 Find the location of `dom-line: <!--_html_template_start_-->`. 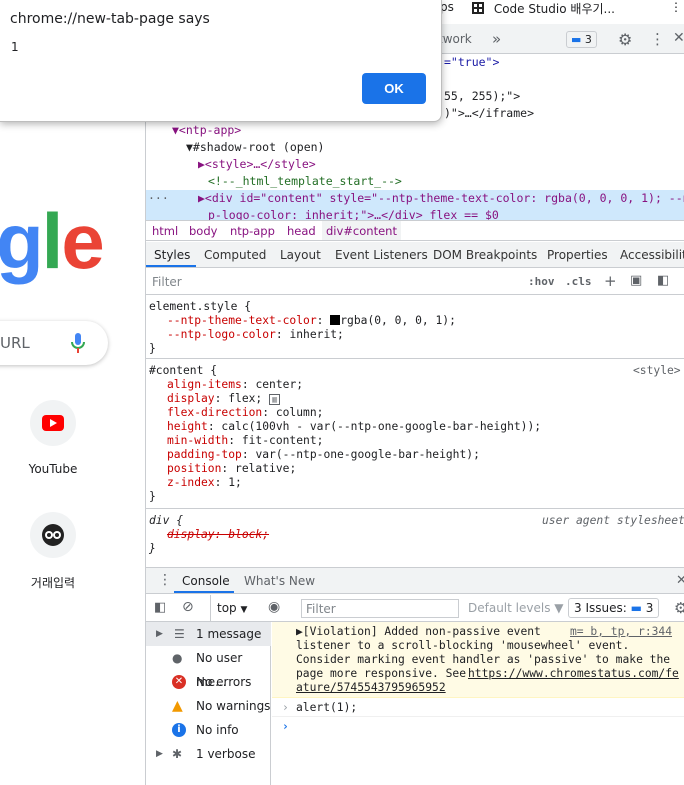

dom-line: <!--_html_template_start_--> is located at coordinates (305, 181).